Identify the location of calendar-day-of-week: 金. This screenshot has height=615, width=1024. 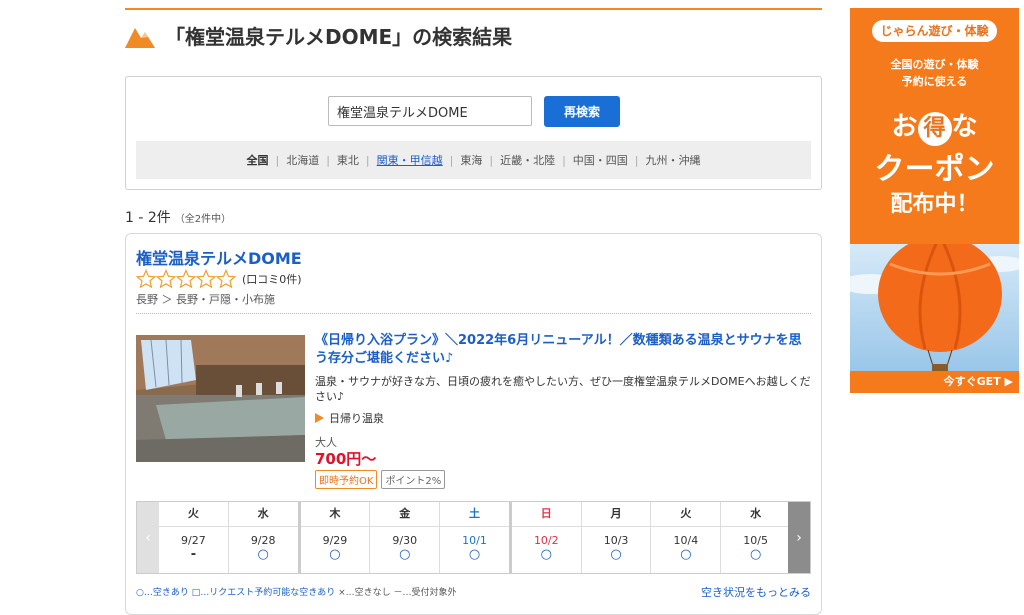
(405, 514).